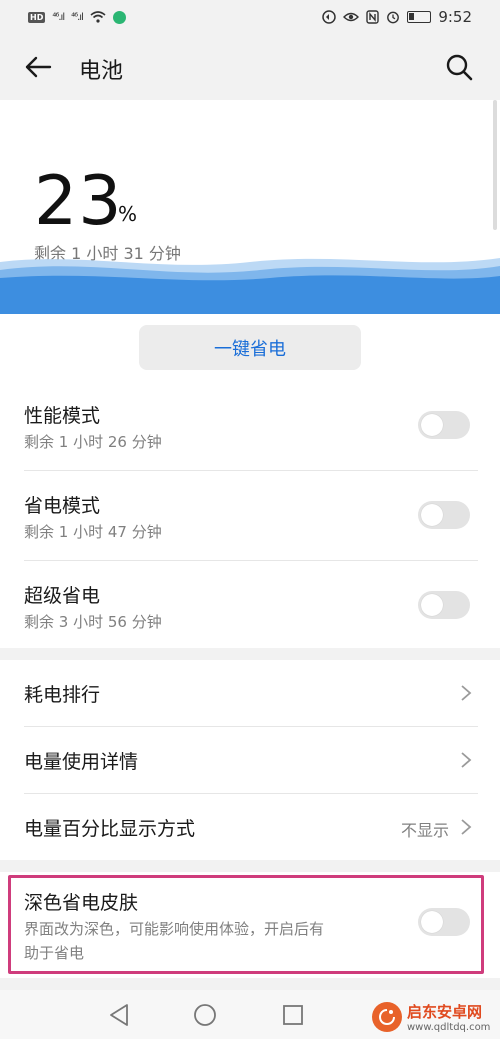 The image size is (500, 1039). I want to click on row-title: 电量百分比显示方式, so click(110, 829).